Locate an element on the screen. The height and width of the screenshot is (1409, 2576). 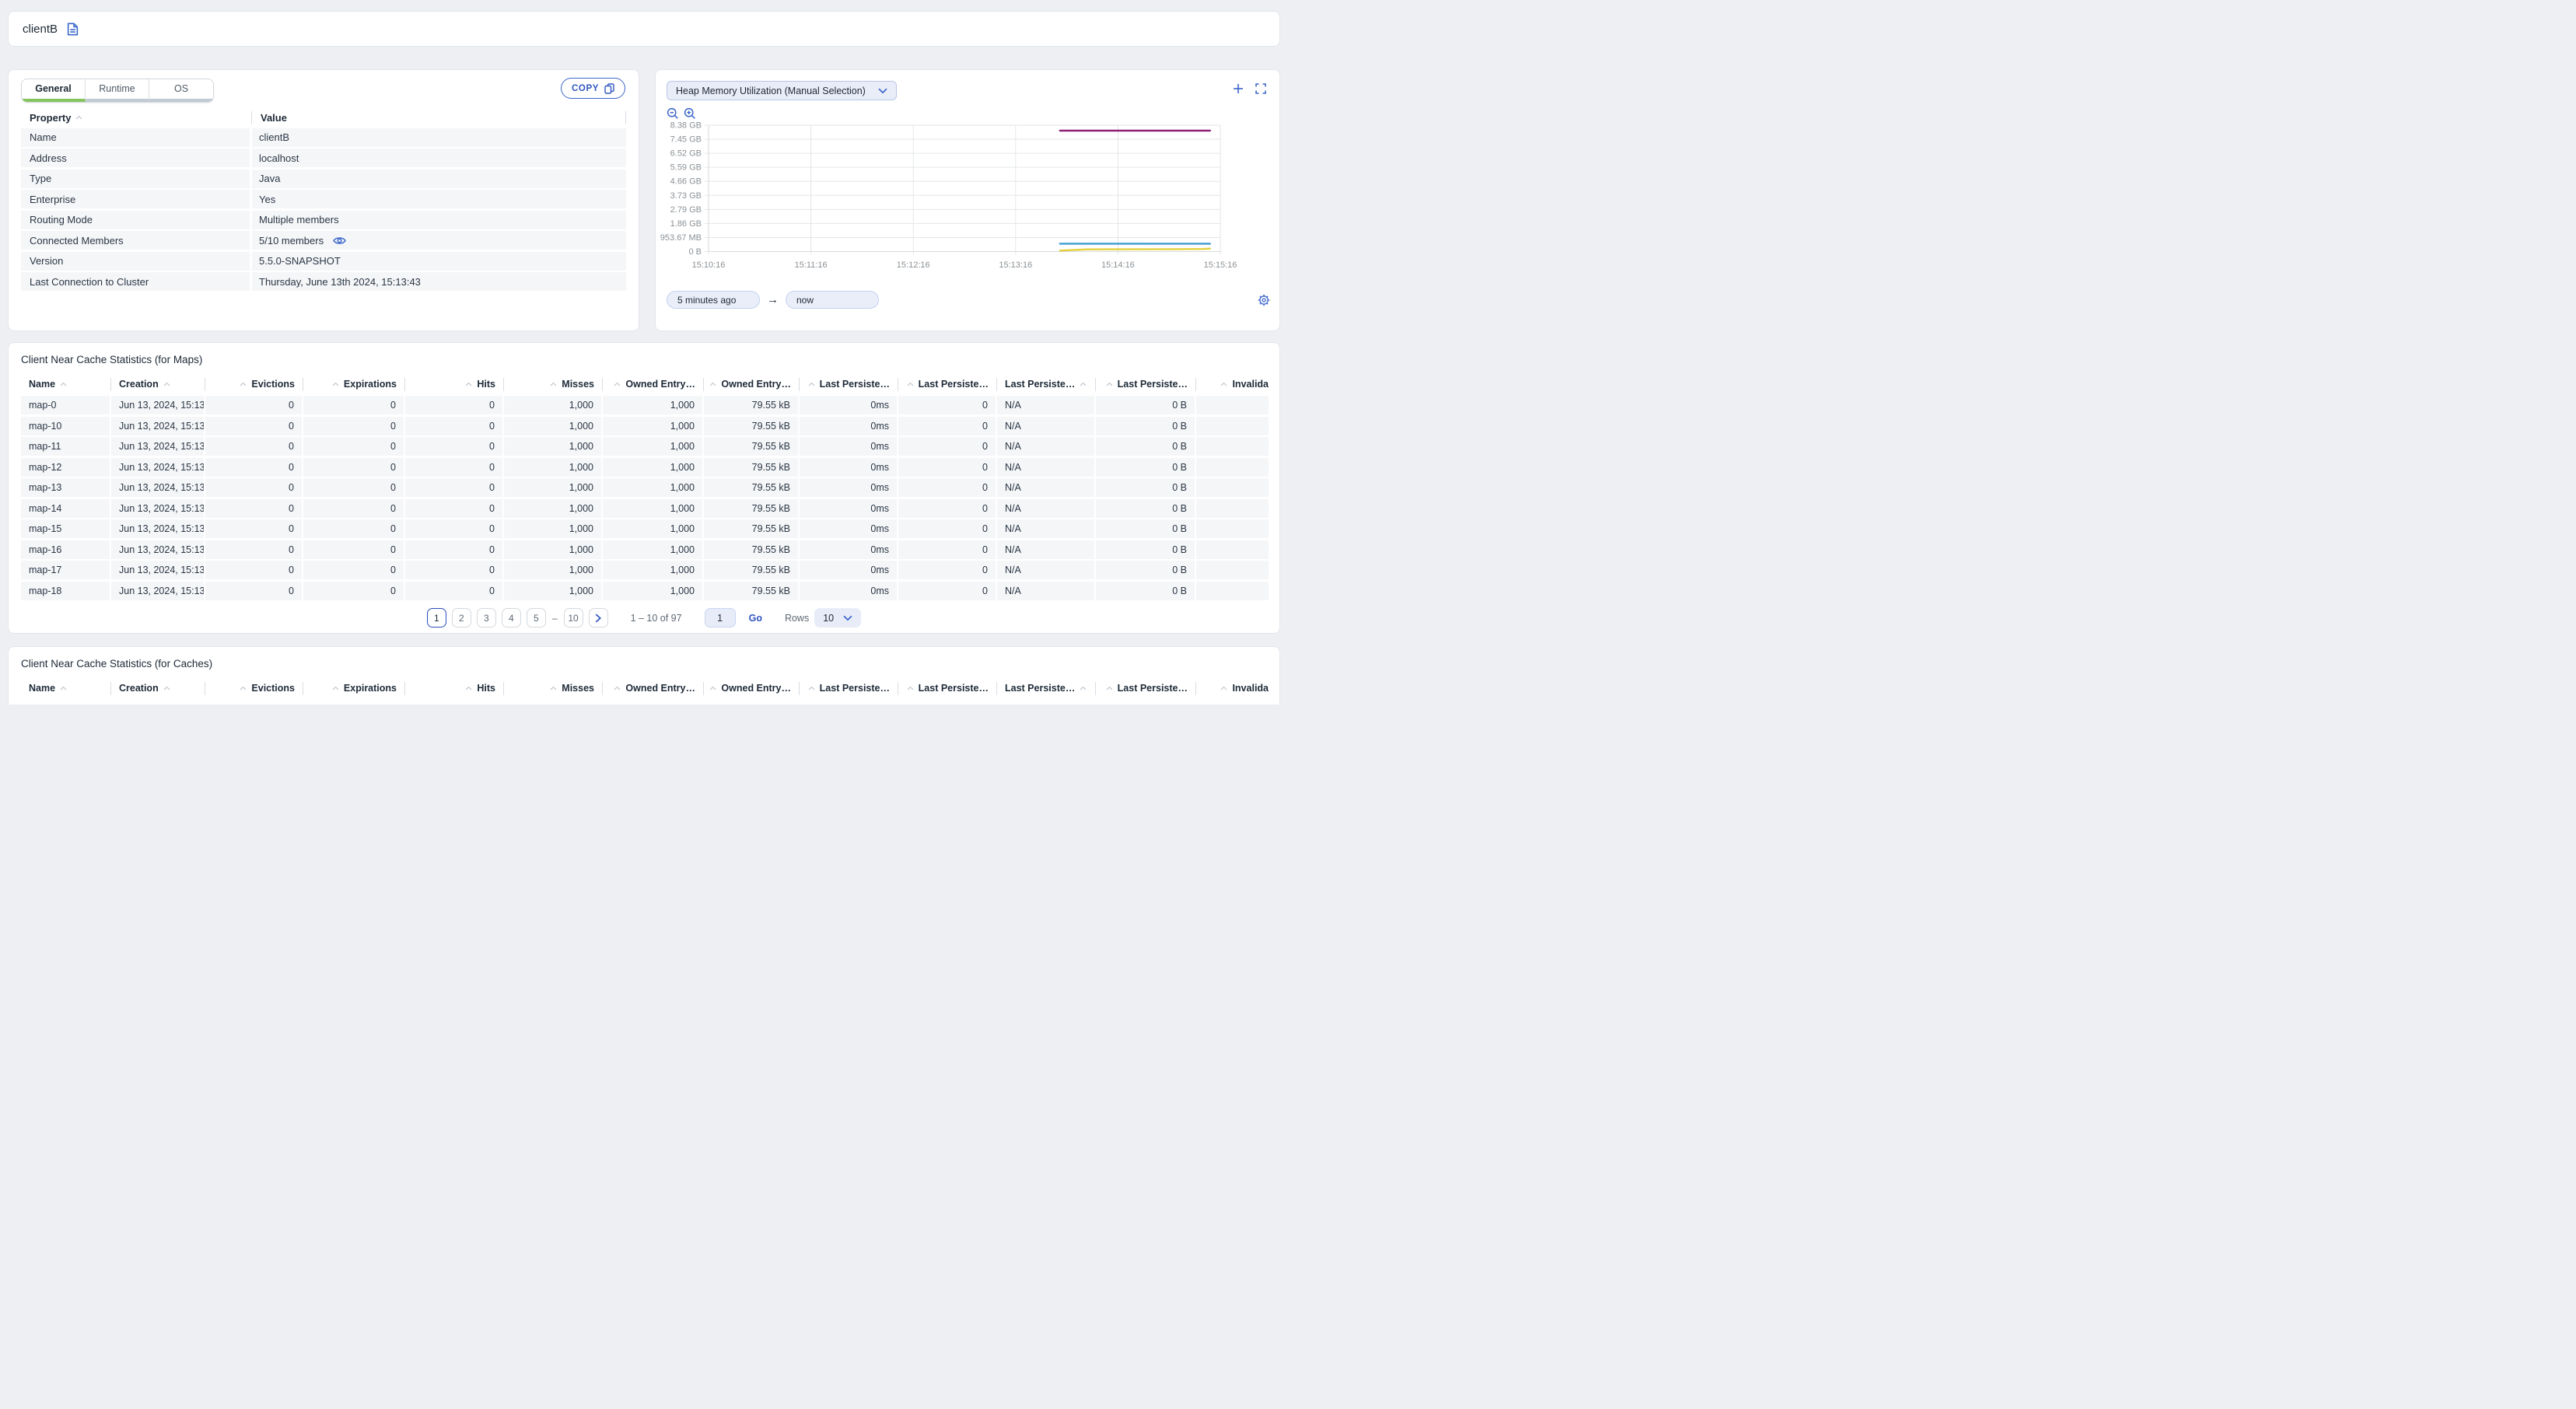
property-row: Address localhost is located at coordinates (323, 158).